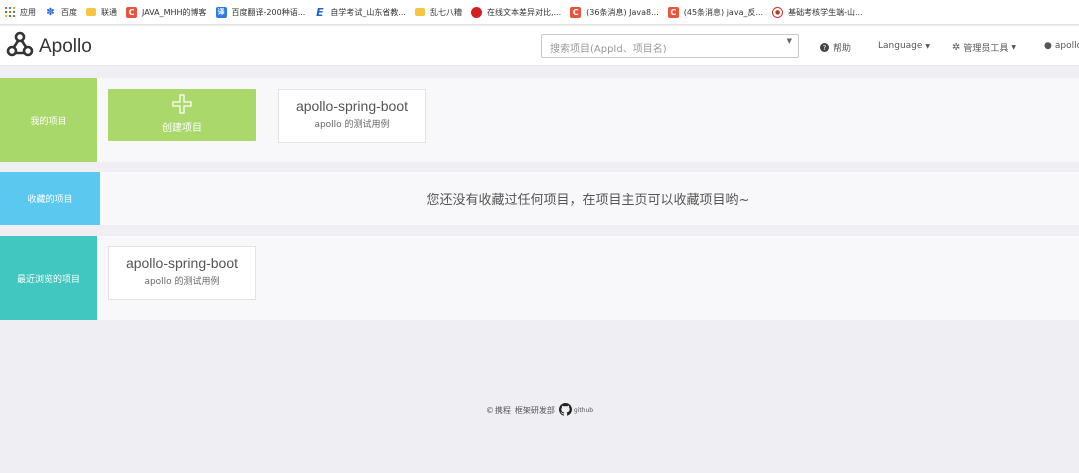 The height and width of the screenshot is (473, 1079). I want to click on plus-icon, so click(182, 106).